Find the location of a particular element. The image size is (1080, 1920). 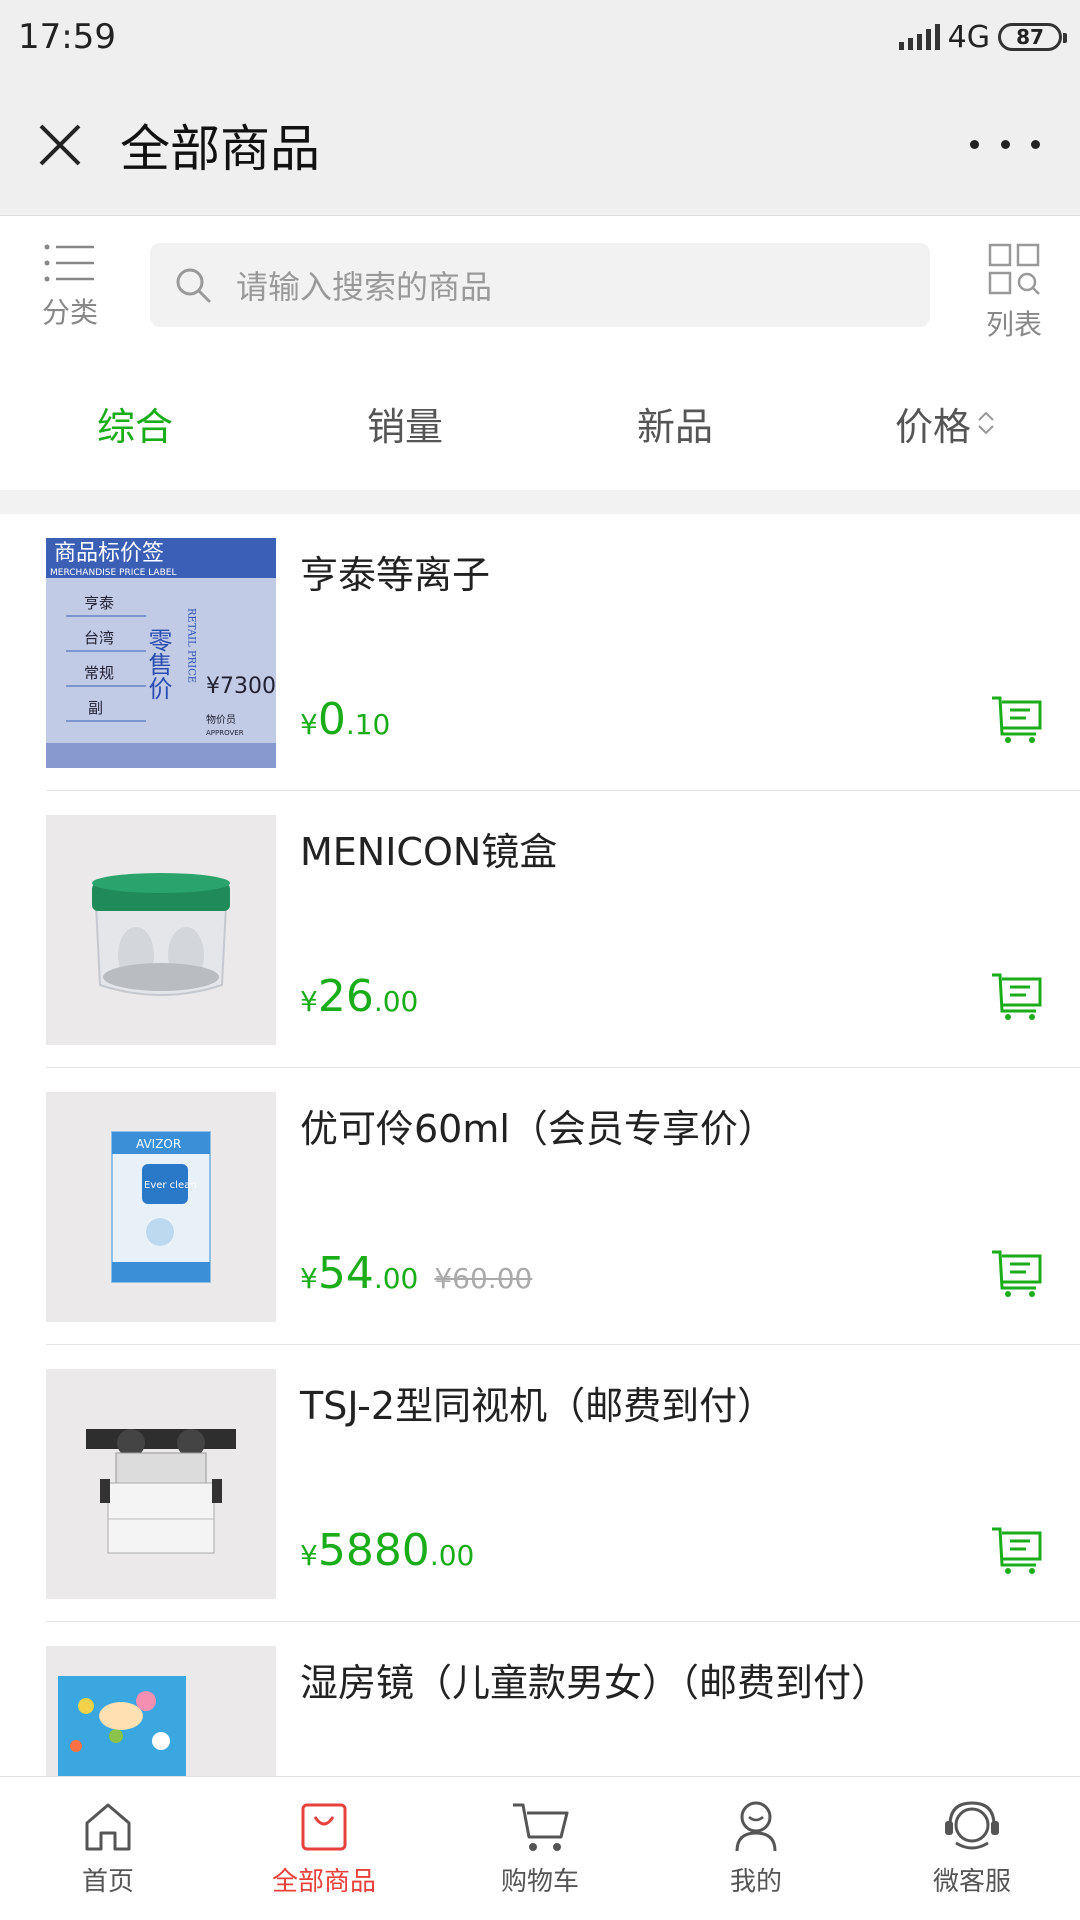

tab-price: 价格 is located at coordinates (945, 423).